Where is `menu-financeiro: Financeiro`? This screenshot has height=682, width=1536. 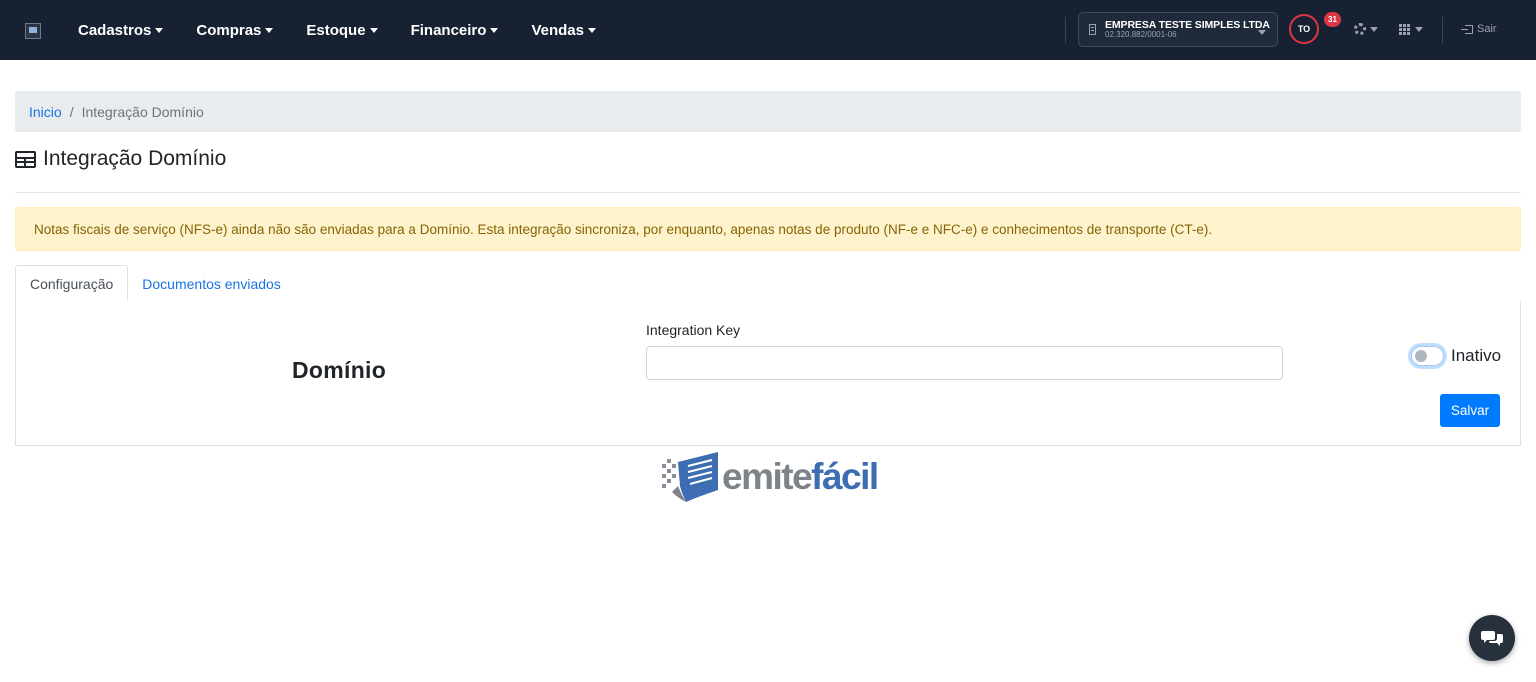
menu-financeiro: Financeiro is located at coordinates (455, 30).